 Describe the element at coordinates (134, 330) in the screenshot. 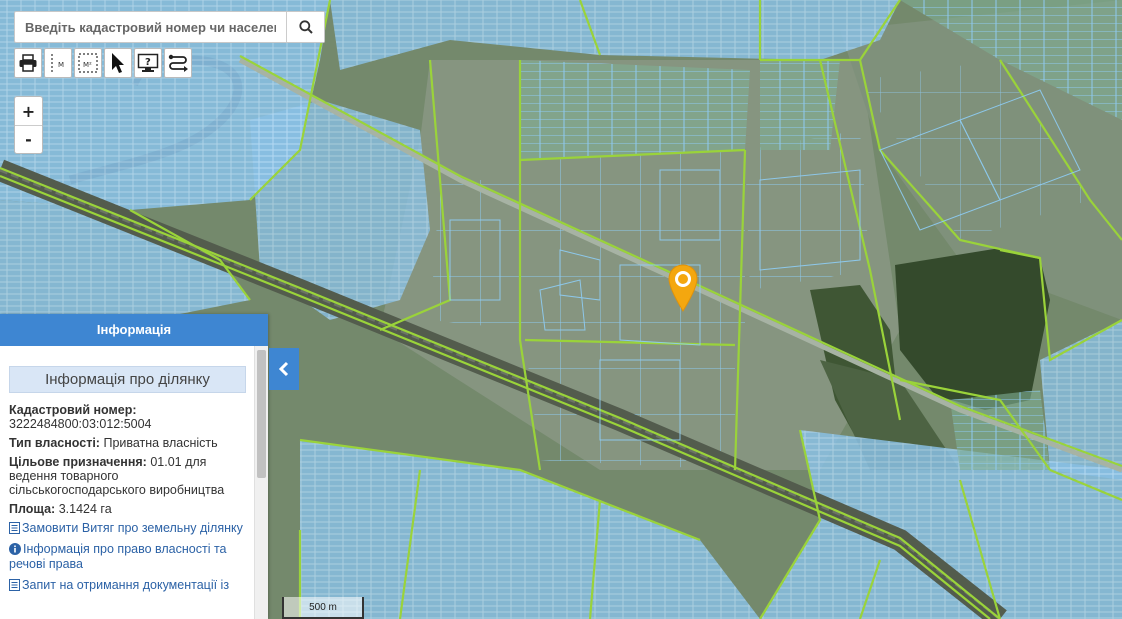

I see `panel-header: Інформація` at that location.